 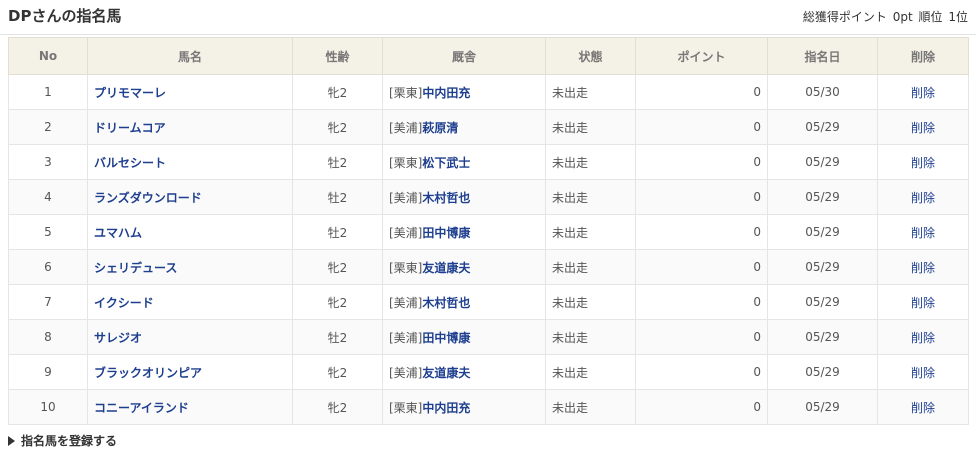 What do you see at coordinates (141, 408) in the screenshot?
I see `horse-name-link: コニーアイランド` at bounding box center [141, 408].